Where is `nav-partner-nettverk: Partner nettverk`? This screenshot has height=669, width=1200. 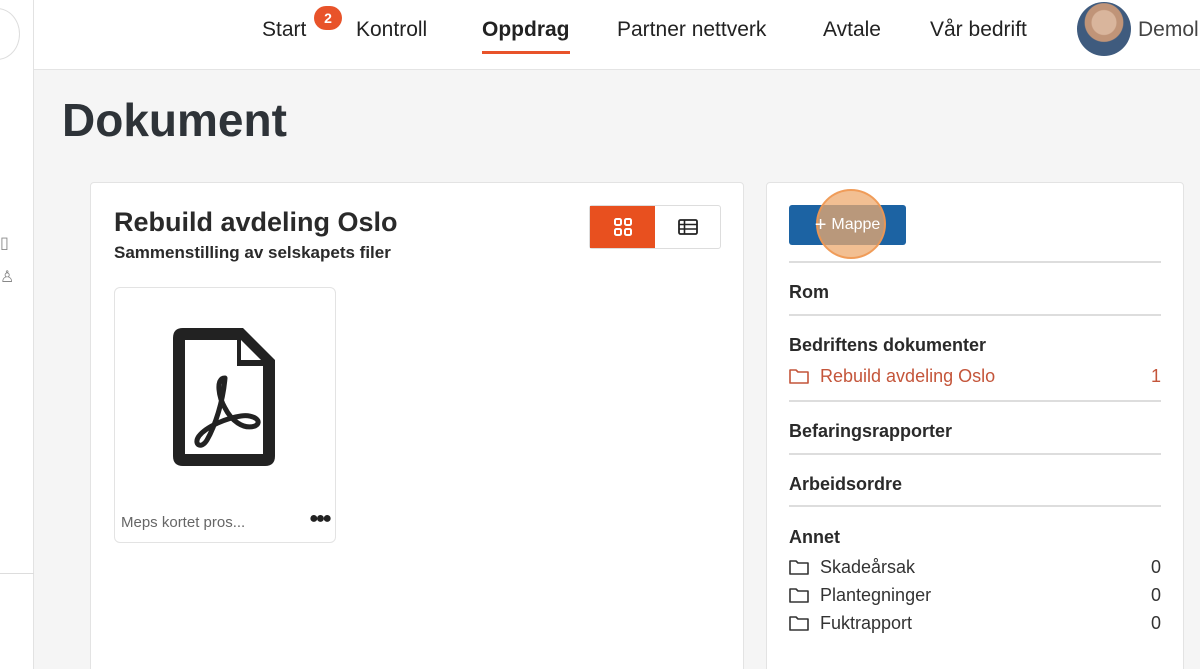 nav-partner-nettverk: Partner nettverk is located at coordinates (691, 30).